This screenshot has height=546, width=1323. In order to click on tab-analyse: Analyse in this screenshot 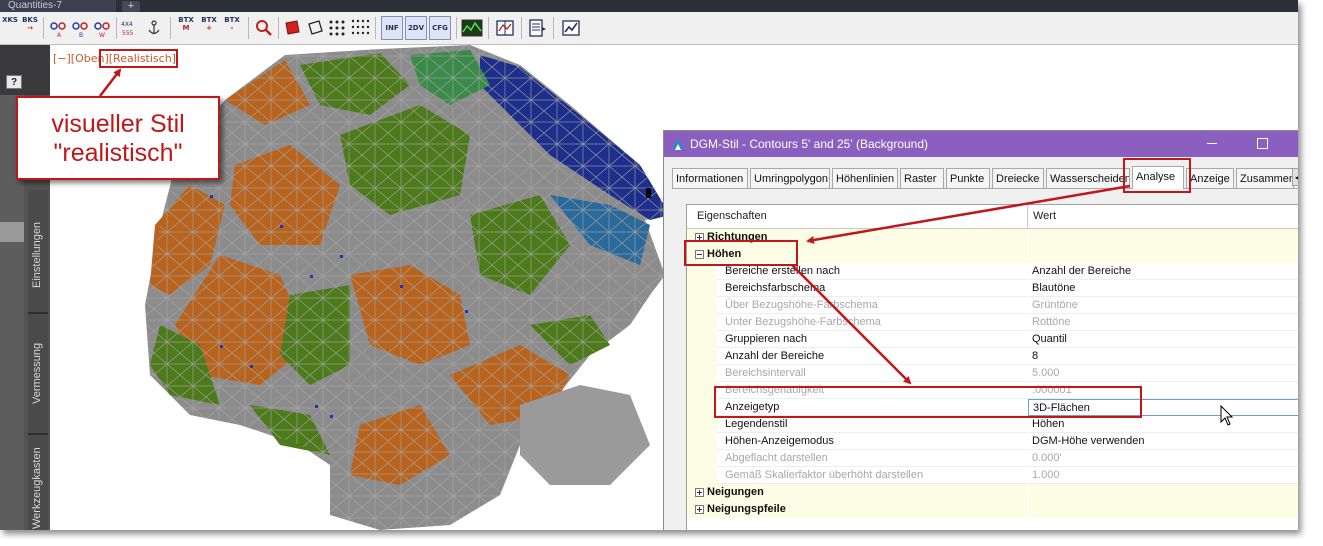, I will do `click(1158, 177)`.